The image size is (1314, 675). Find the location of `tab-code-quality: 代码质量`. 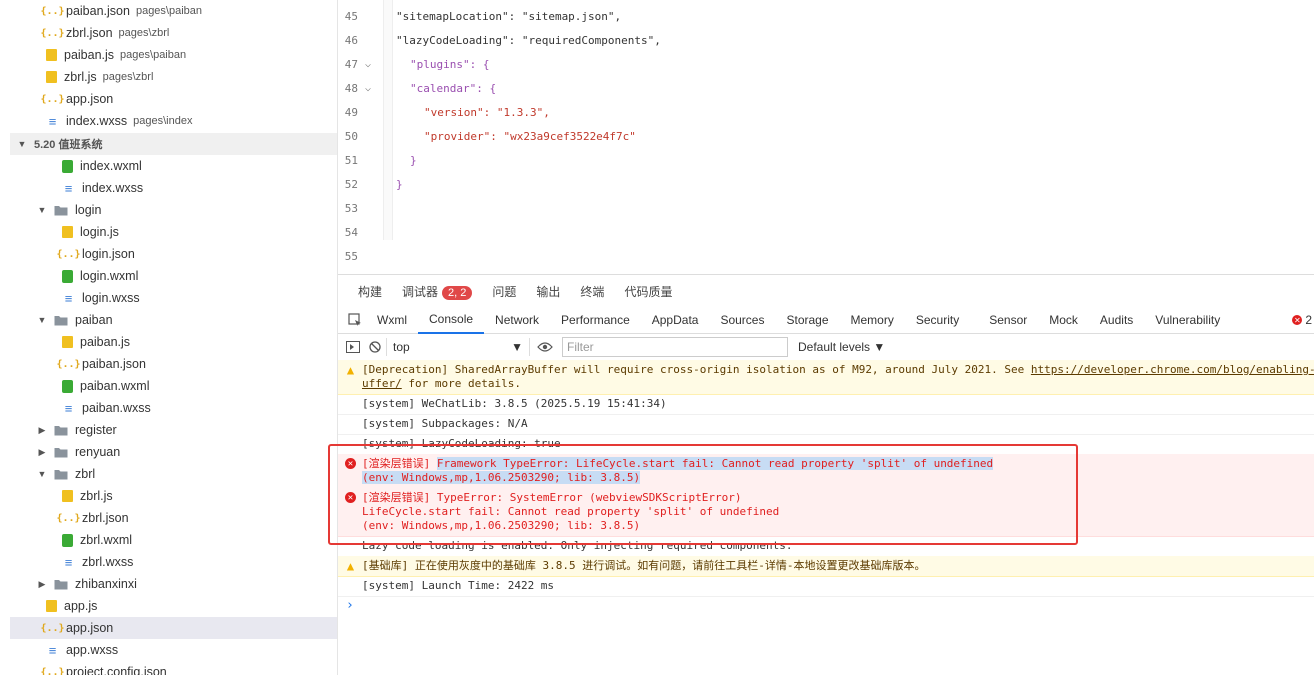

tab-code-quality: 代码质量 is located at coordinates (648, 291).